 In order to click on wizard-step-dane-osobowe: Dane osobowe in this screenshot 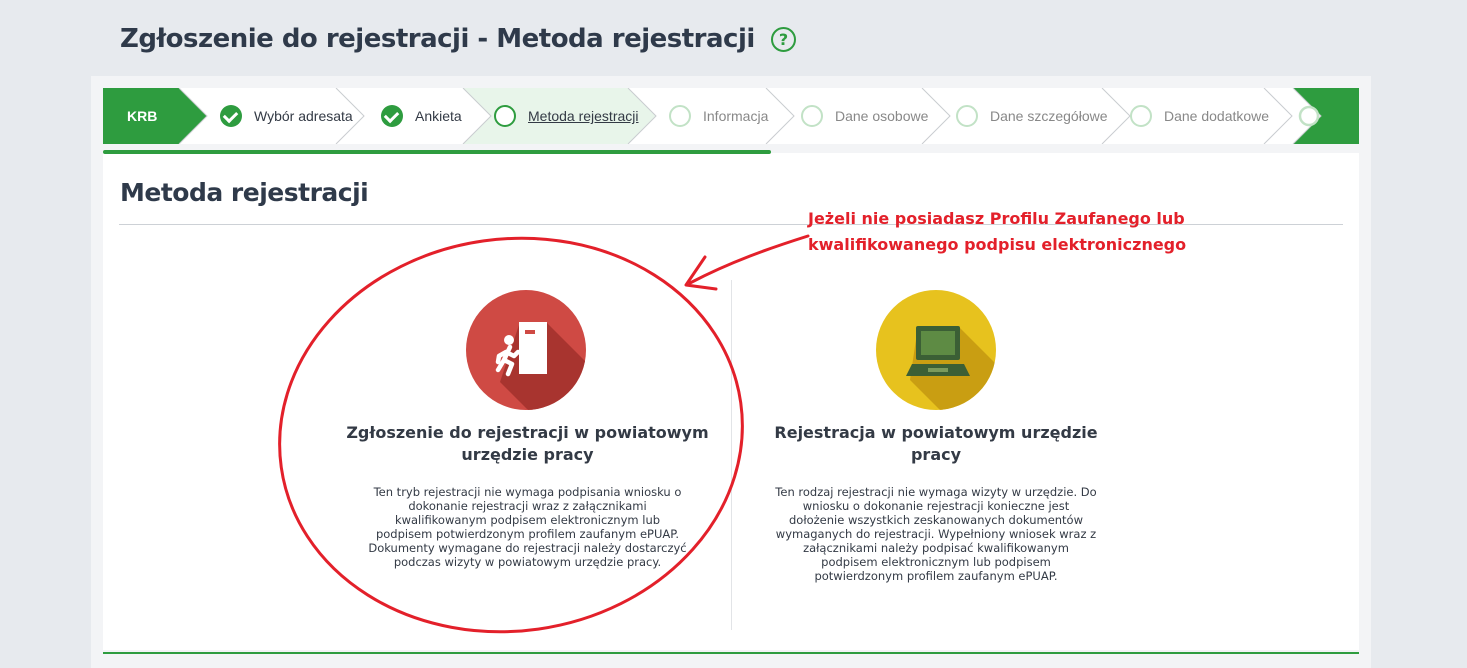, I will do `click(864, 116)`.